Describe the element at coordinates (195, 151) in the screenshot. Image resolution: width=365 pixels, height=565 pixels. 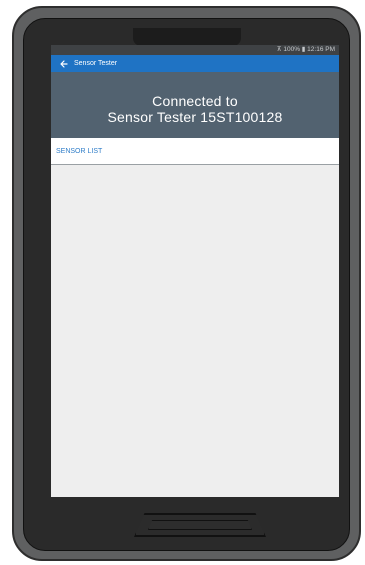
I see `tab-bar: SENSOR LIST` at that location.